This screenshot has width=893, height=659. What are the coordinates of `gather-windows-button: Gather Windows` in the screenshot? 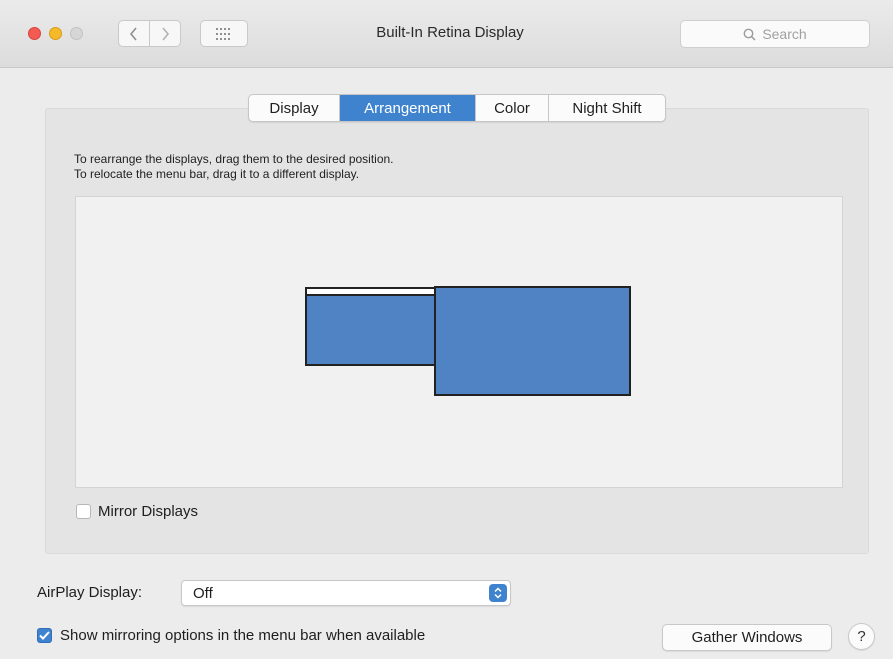 It's located at (747, 637).